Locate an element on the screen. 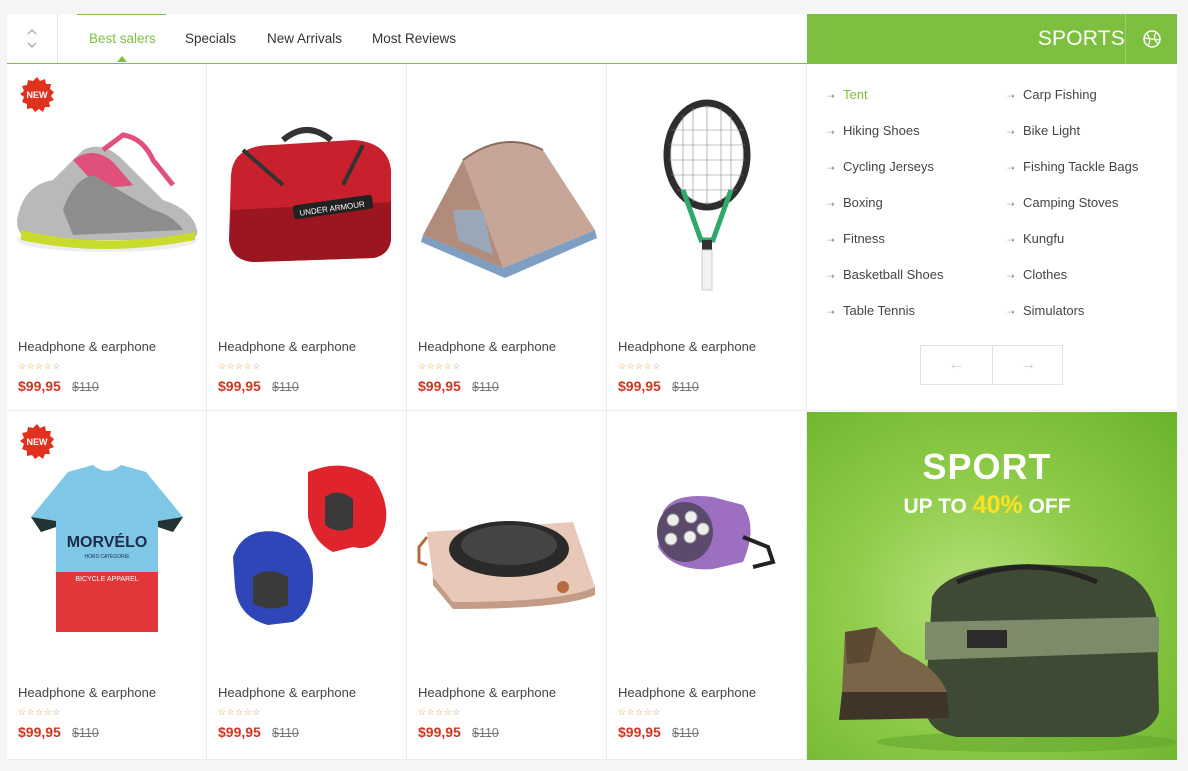 This screenshot has height=771, width=1188. svg-text: HORS CATÉGORIE is located at coordinates (108, 556).